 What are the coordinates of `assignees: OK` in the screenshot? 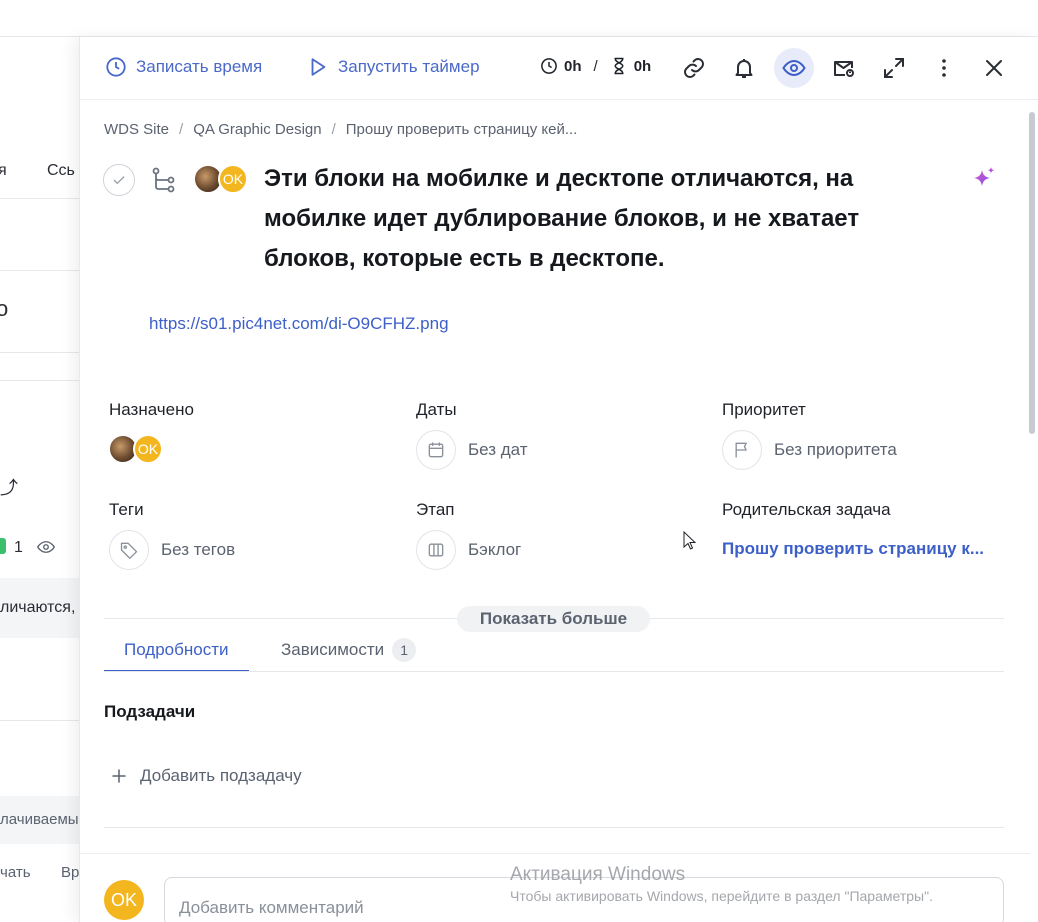 It's located at (138, 450).